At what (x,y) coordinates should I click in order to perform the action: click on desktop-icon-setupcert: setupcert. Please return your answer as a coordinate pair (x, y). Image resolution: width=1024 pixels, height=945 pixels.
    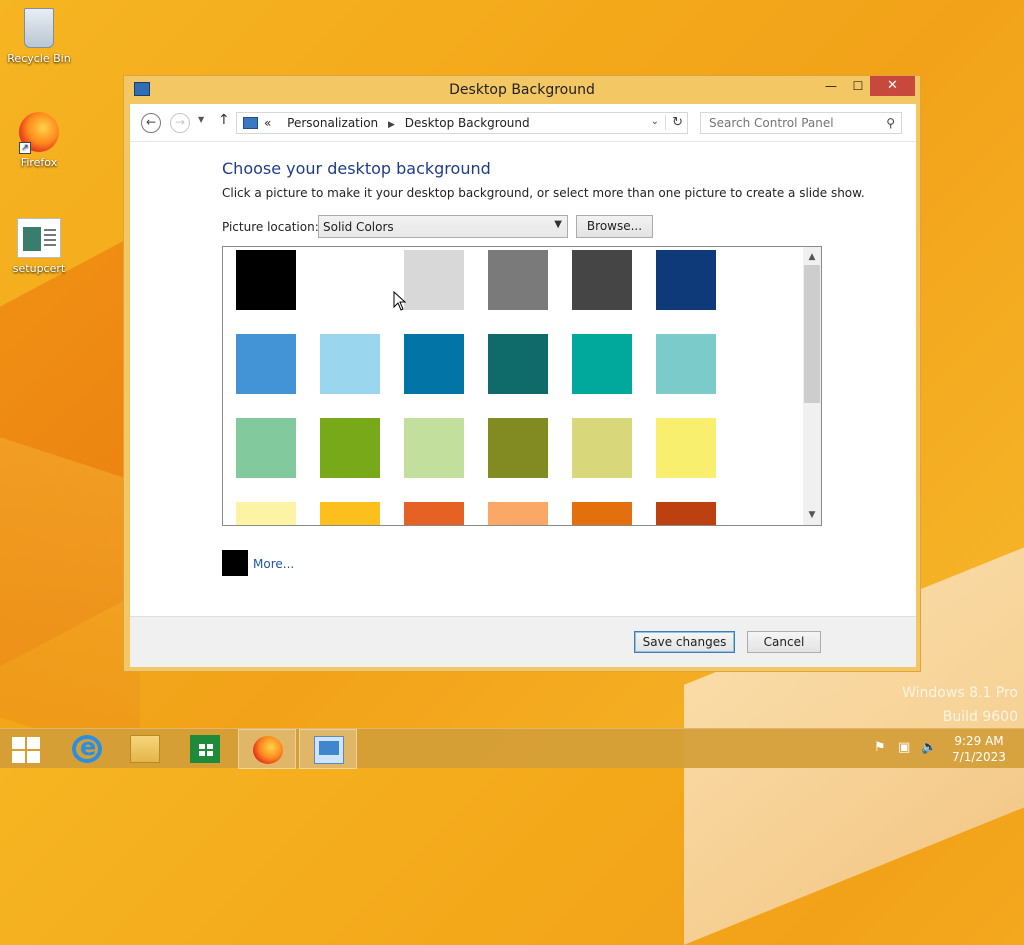
    Looking at the image, I should click on (39, 246).